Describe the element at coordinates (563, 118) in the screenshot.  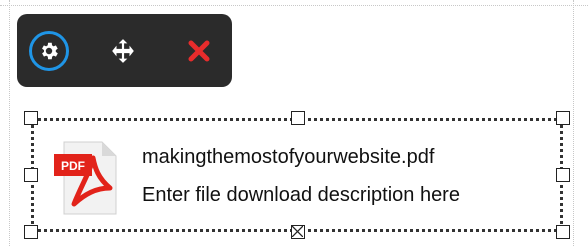
I see `resize-handle-top-right` at that location.